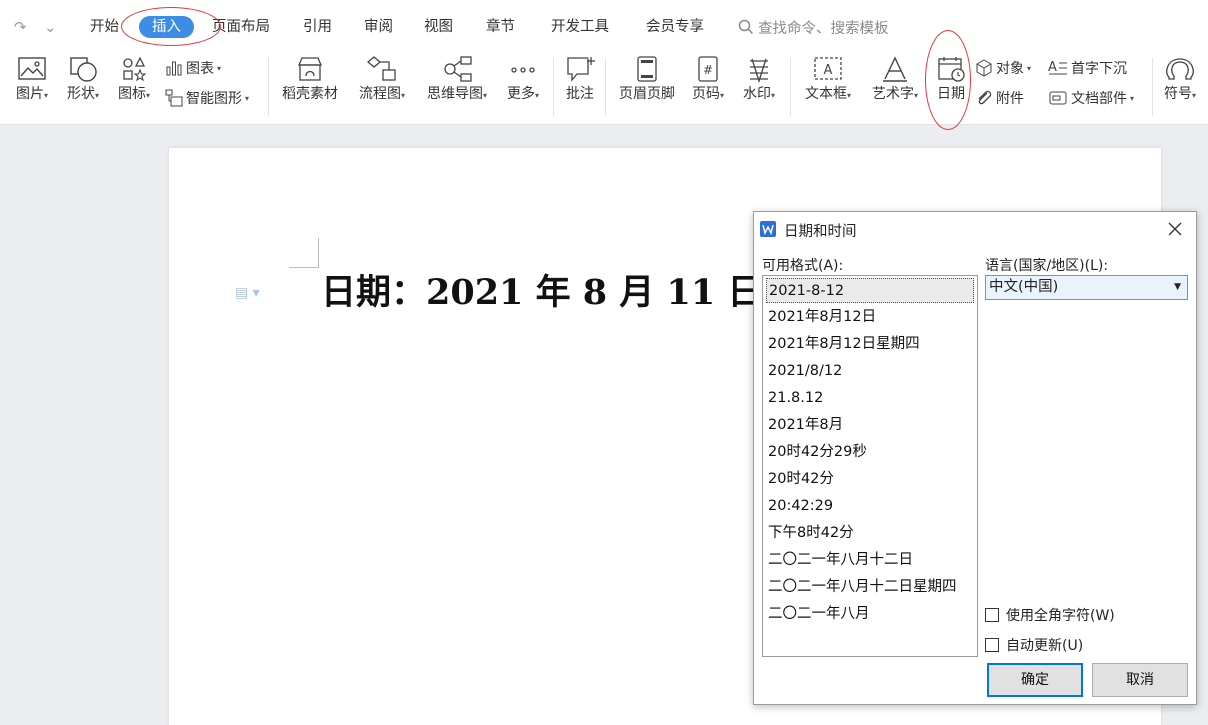 This screenshot has width=1208, height=725. I want to click on format-option: 二〇二一年八月, so click(870, 614).